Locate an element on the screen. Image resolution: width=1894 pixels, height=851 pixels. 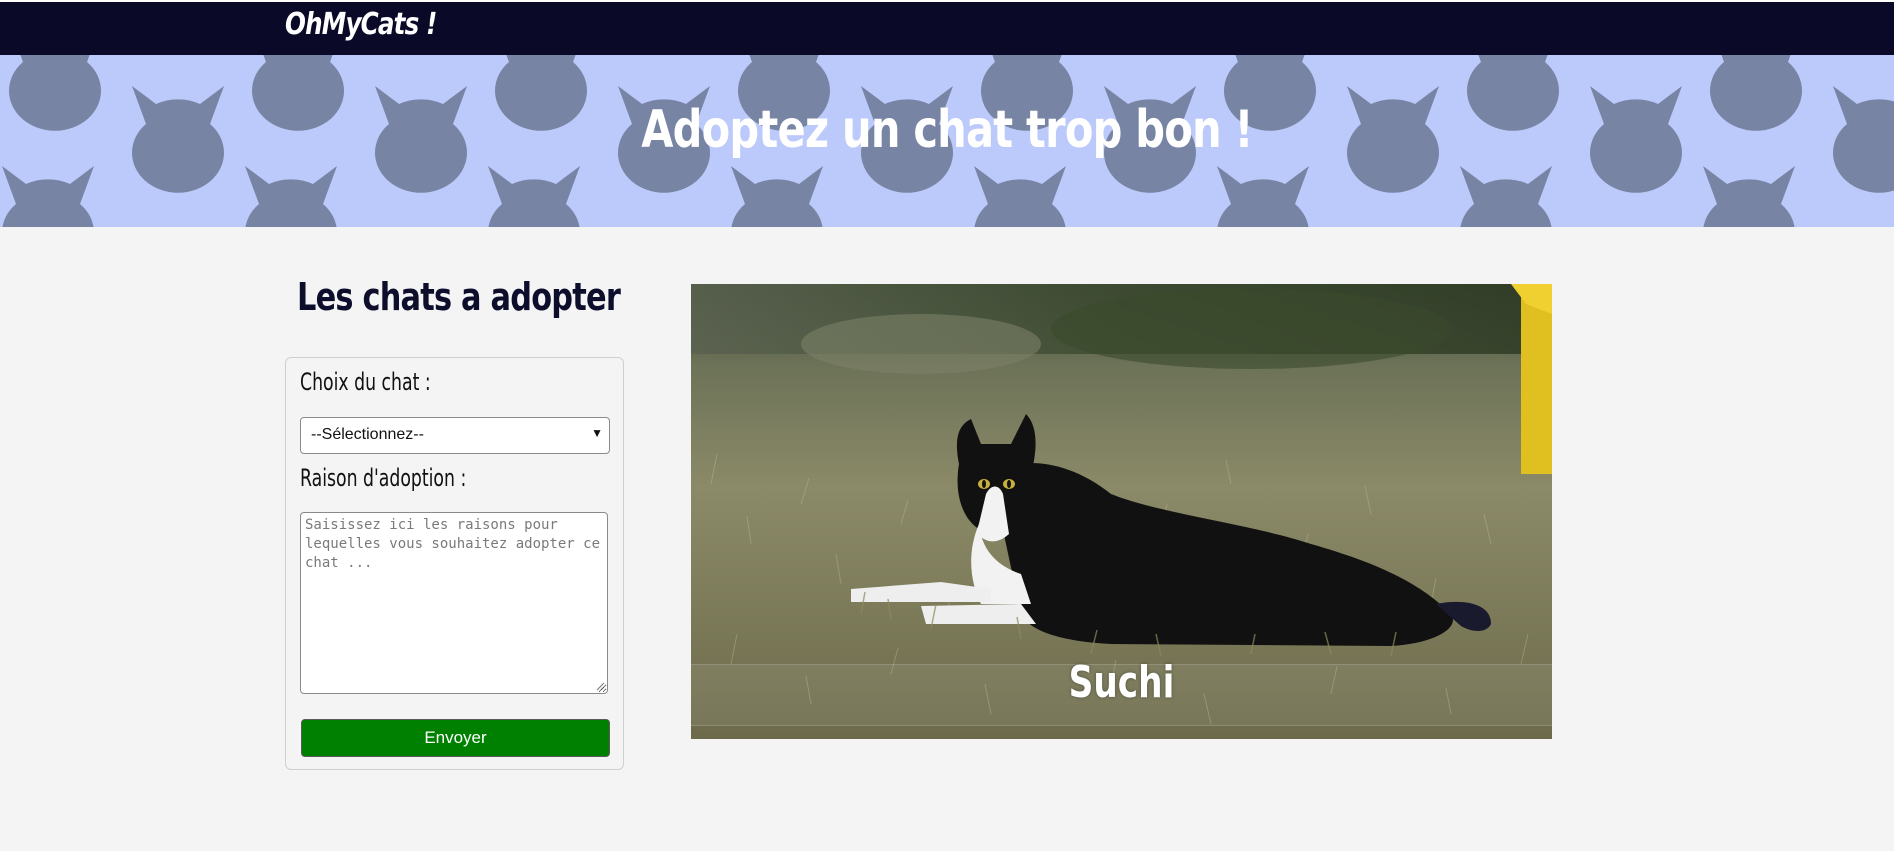
cat-choice-label: Choix du chat : is located at coordinates (365, 382).